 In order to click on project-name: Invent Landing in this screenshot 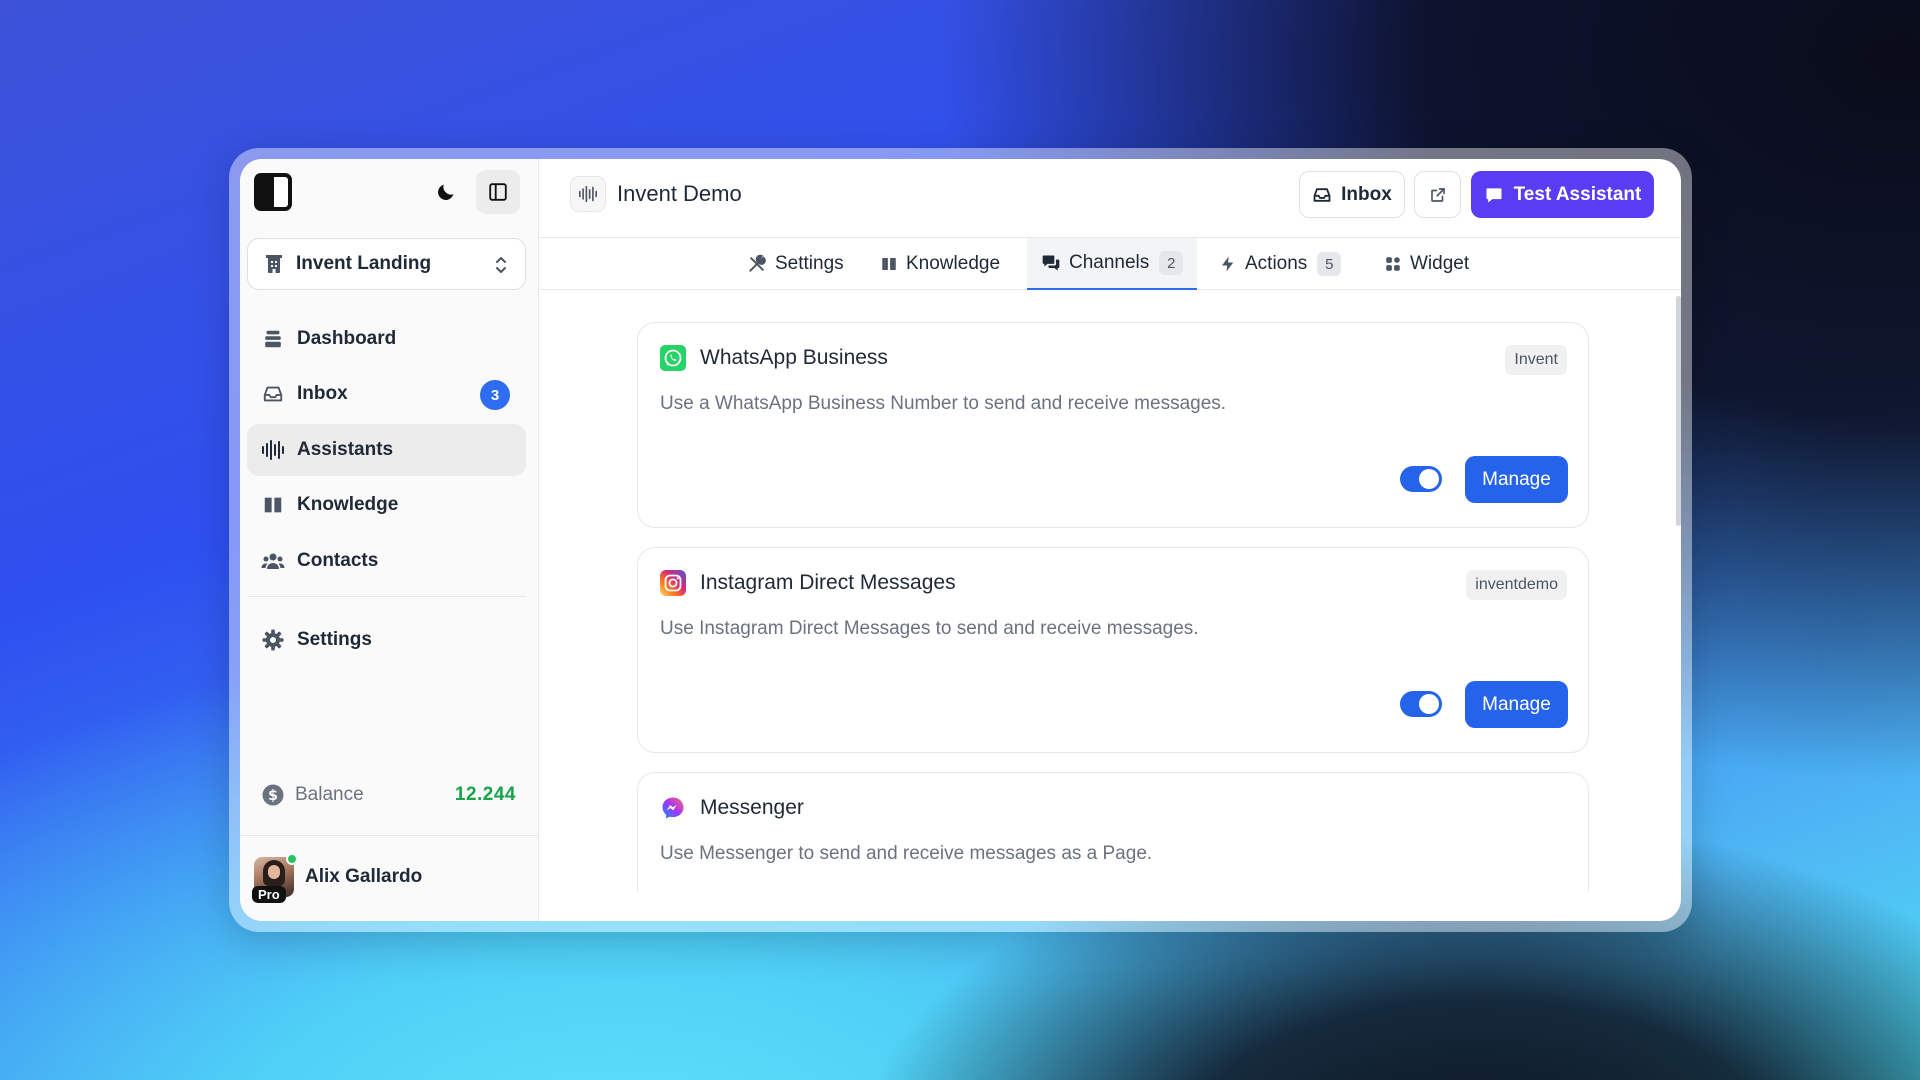, I will do `click(364, 263)`.